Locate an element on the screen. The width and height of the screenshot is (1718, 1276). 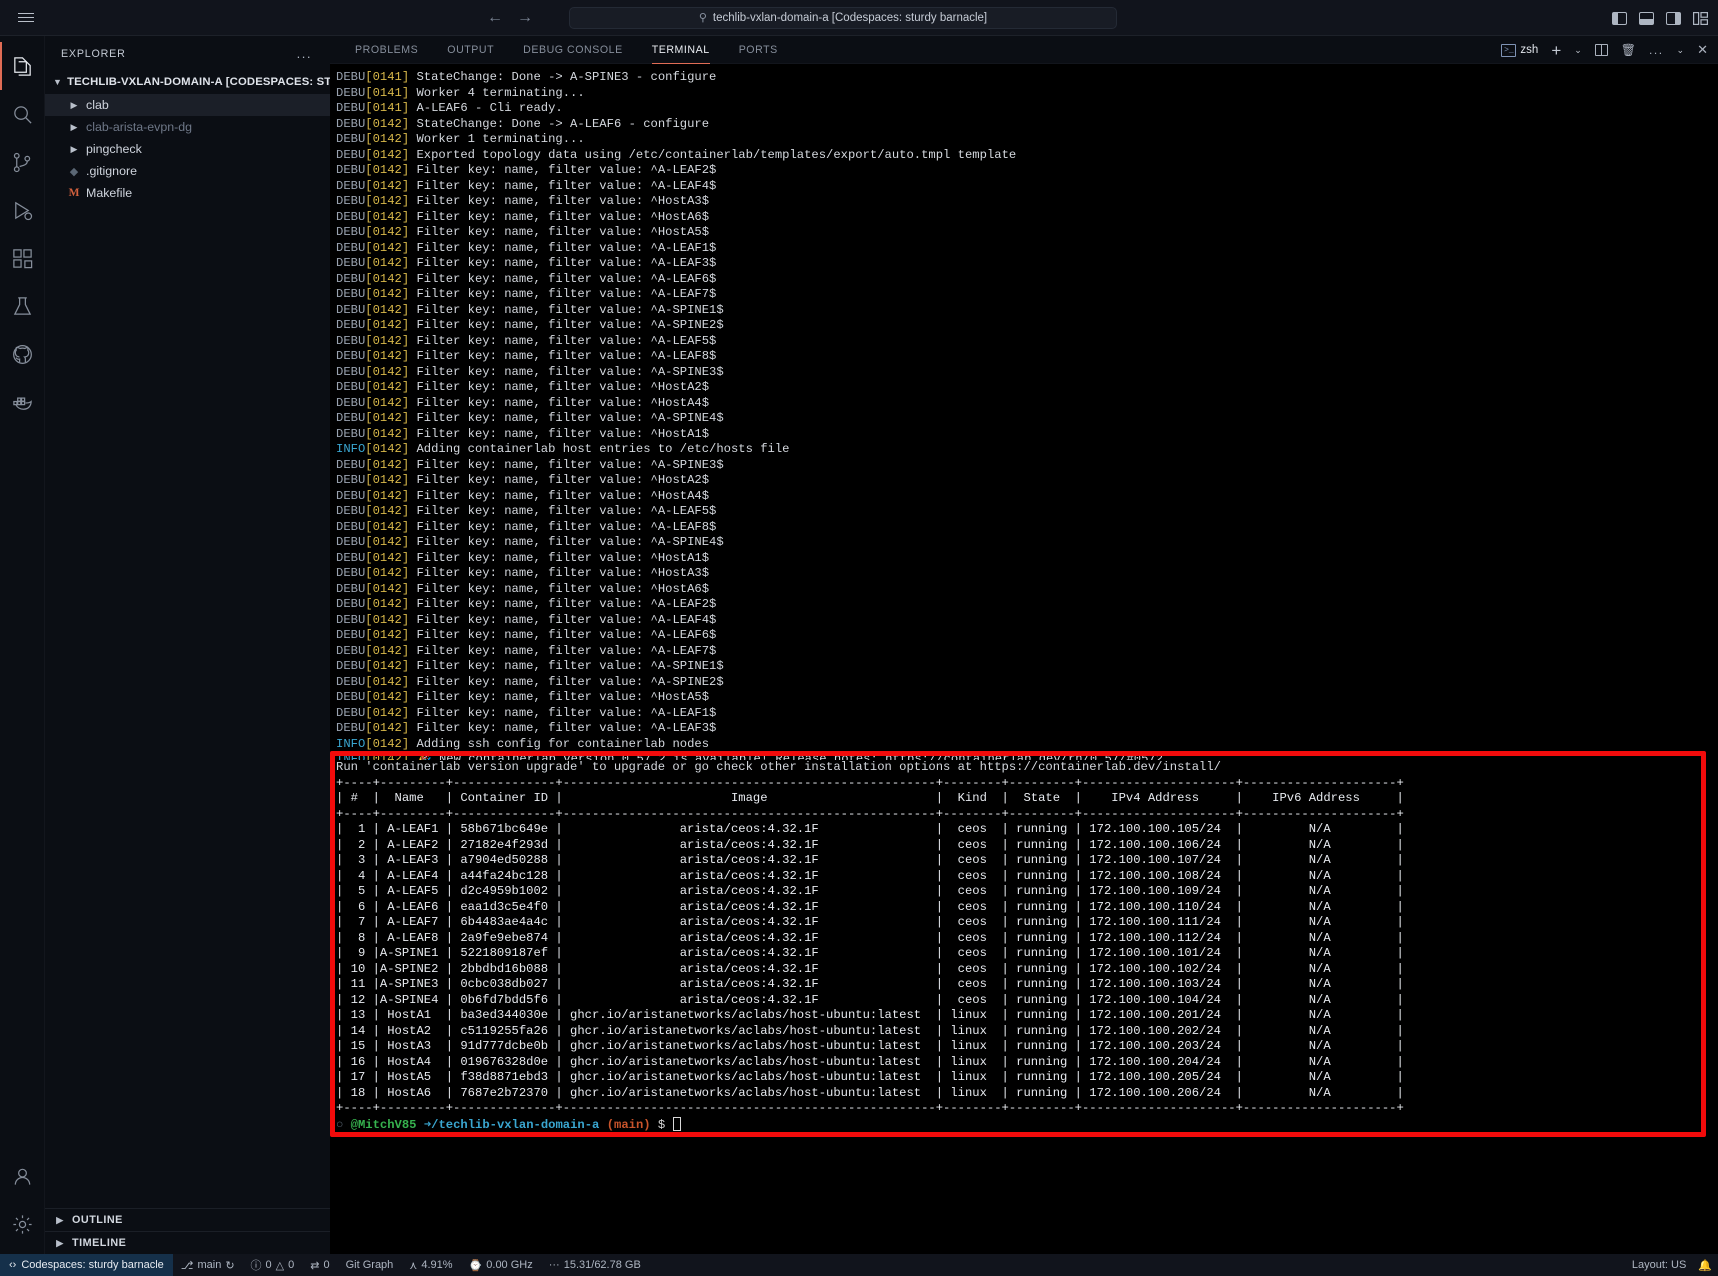
sidebar-item-explorer is located at coordinates (22, 66).